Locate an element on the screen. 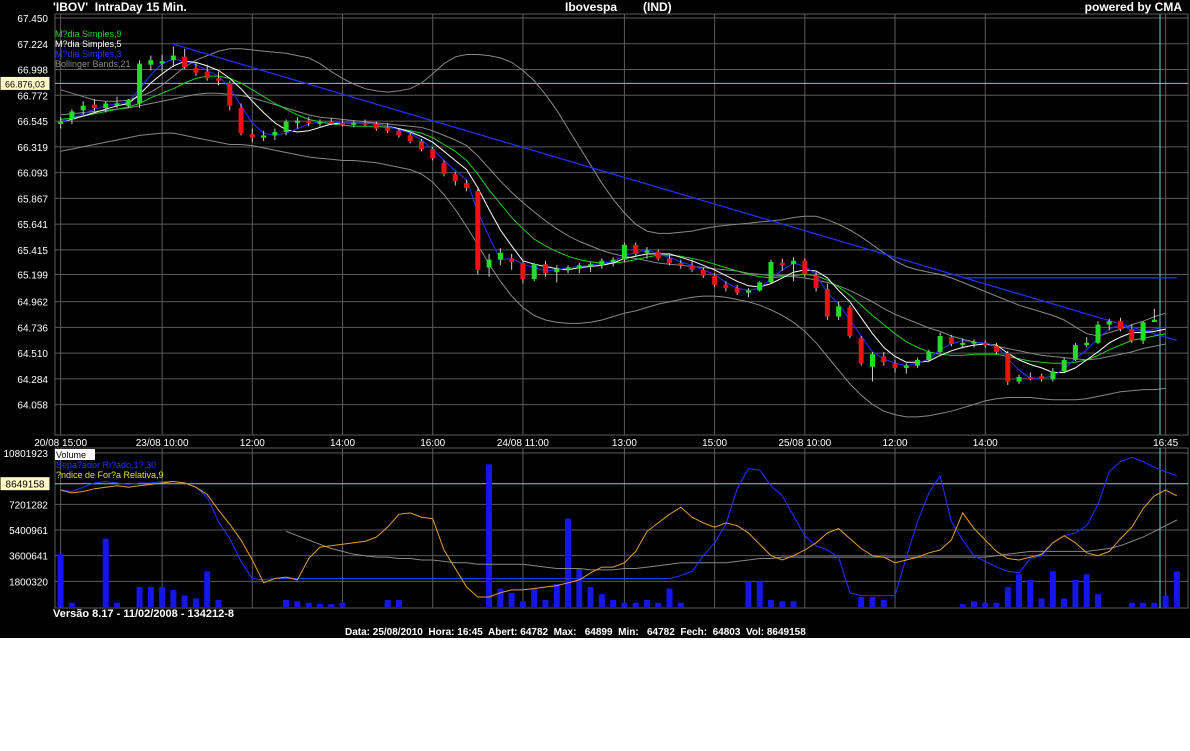 This screenshot has width=1190, height=751. volume-legend-item: Sepa?ador Ri?ado,1?,30 is located at coordinates (106, 465).